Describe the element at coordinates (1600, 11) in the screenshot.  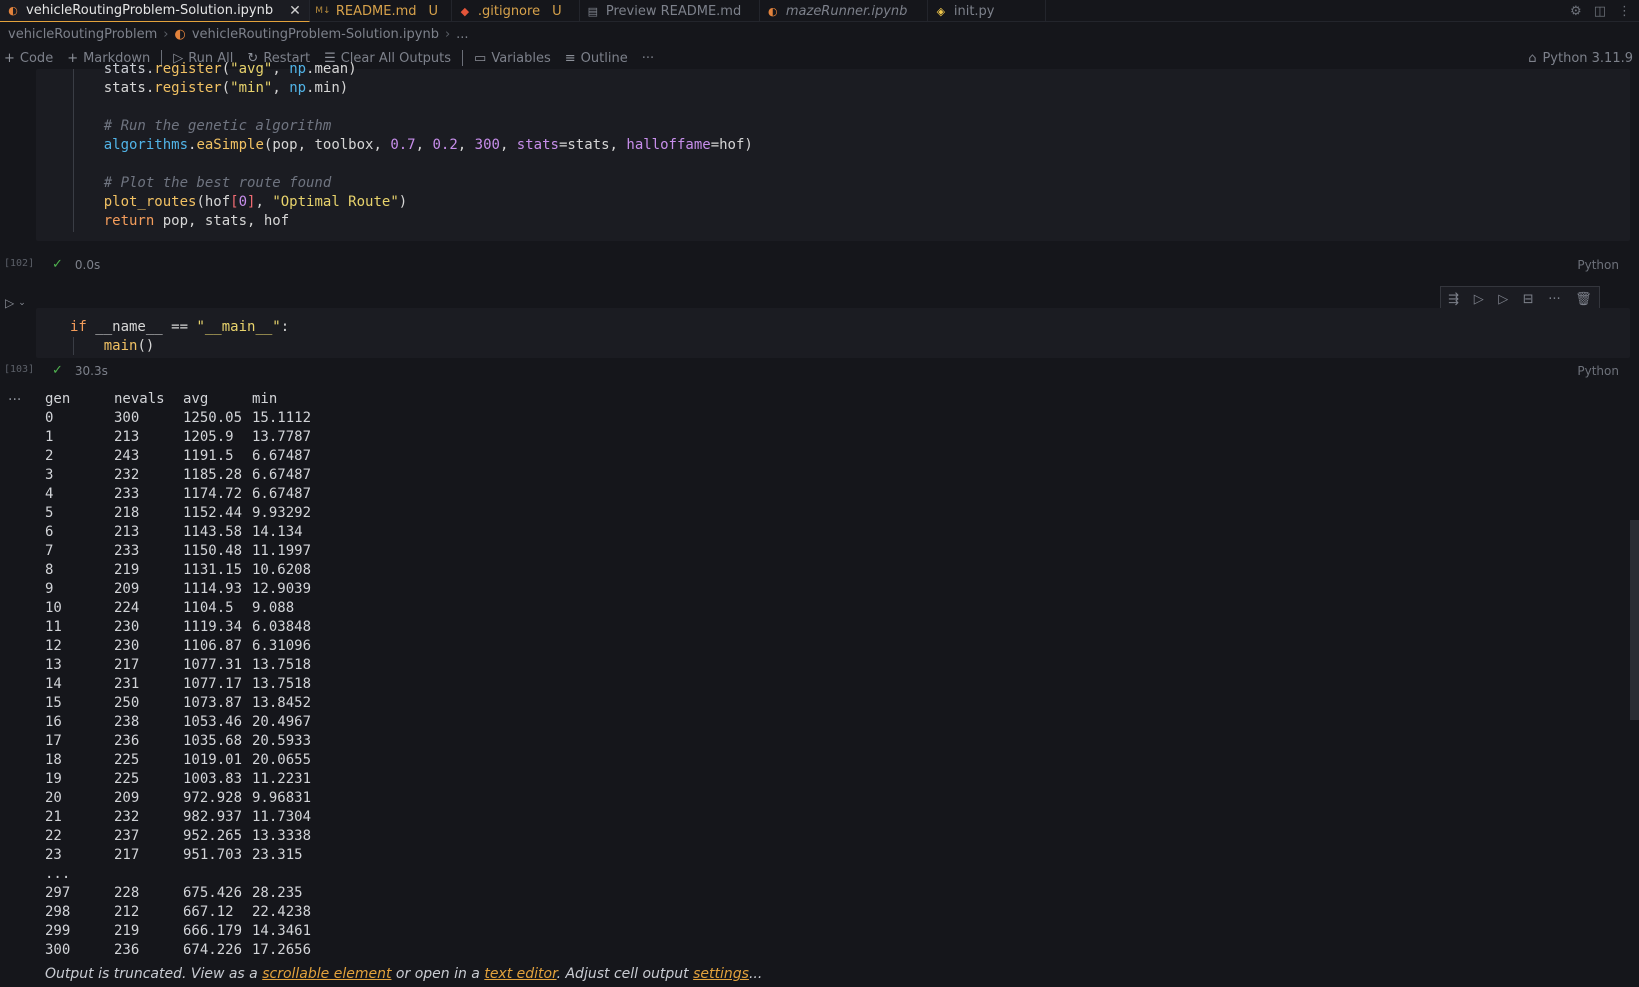
I see `split-editor-icon: ◫` at that location.